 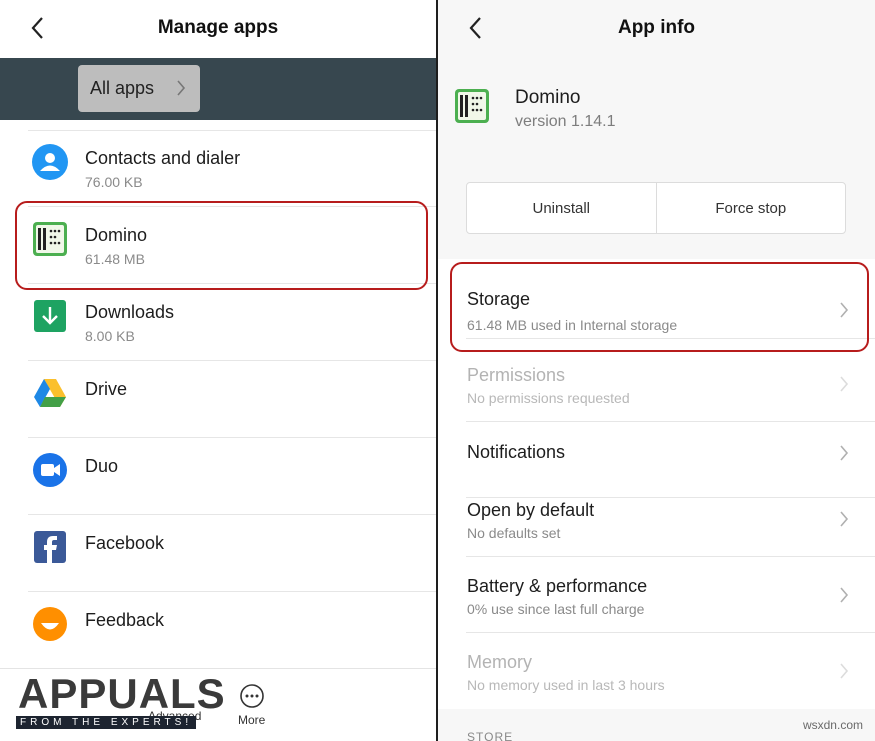 What do you see at coordinates (472, 106) in the screenshot?
I see `domino-icon` at bounding box center [472, 106].